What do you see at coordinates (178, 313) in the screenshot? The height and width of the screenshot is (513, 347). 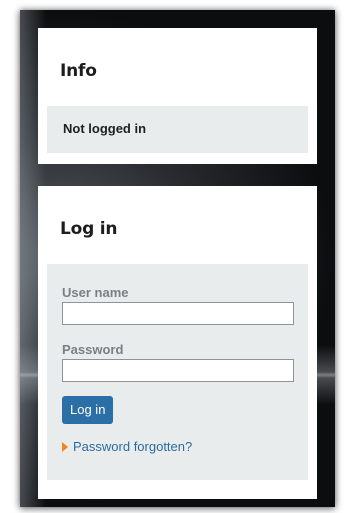 I see `username-input` at bounding box center [178, 313].